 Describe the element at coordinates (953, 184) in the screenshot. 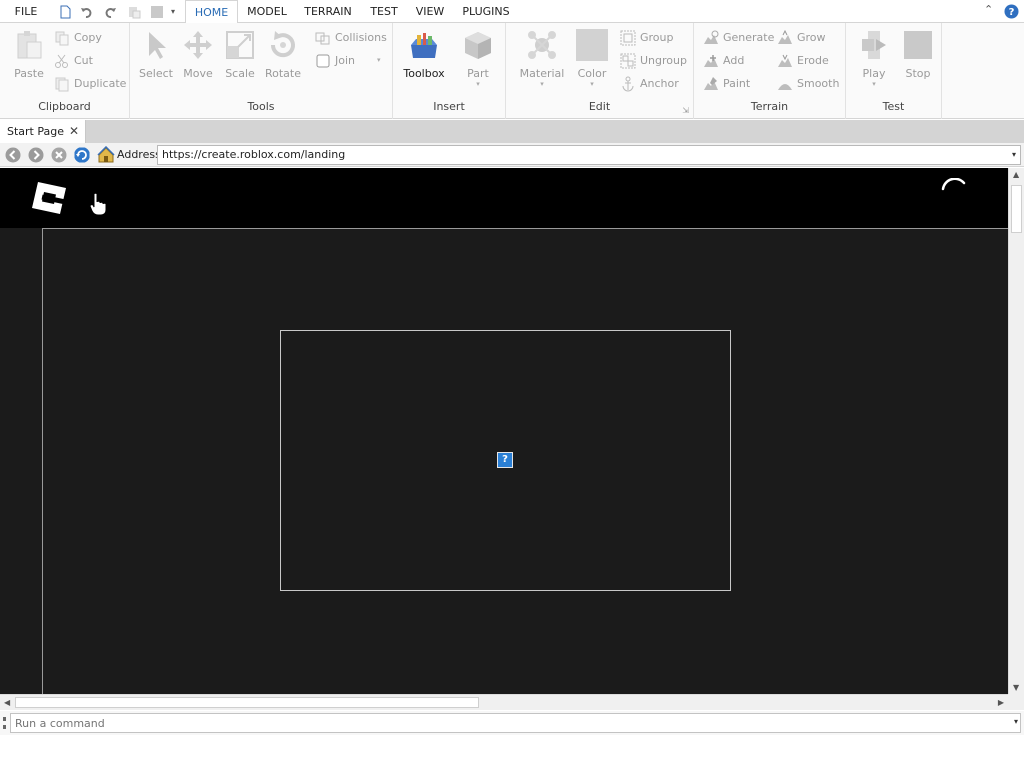

I see `loading-spinner-icon` at that location.